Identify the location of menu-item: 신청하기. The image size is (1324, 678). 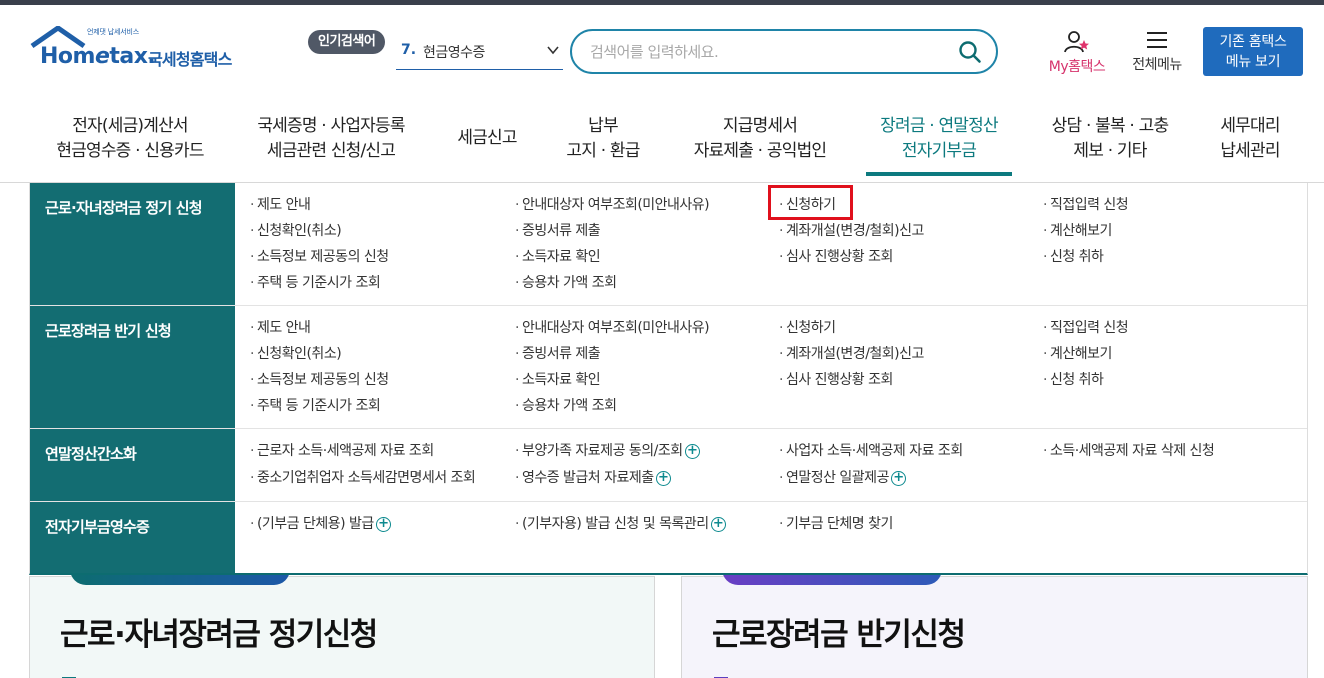
(807, 328).